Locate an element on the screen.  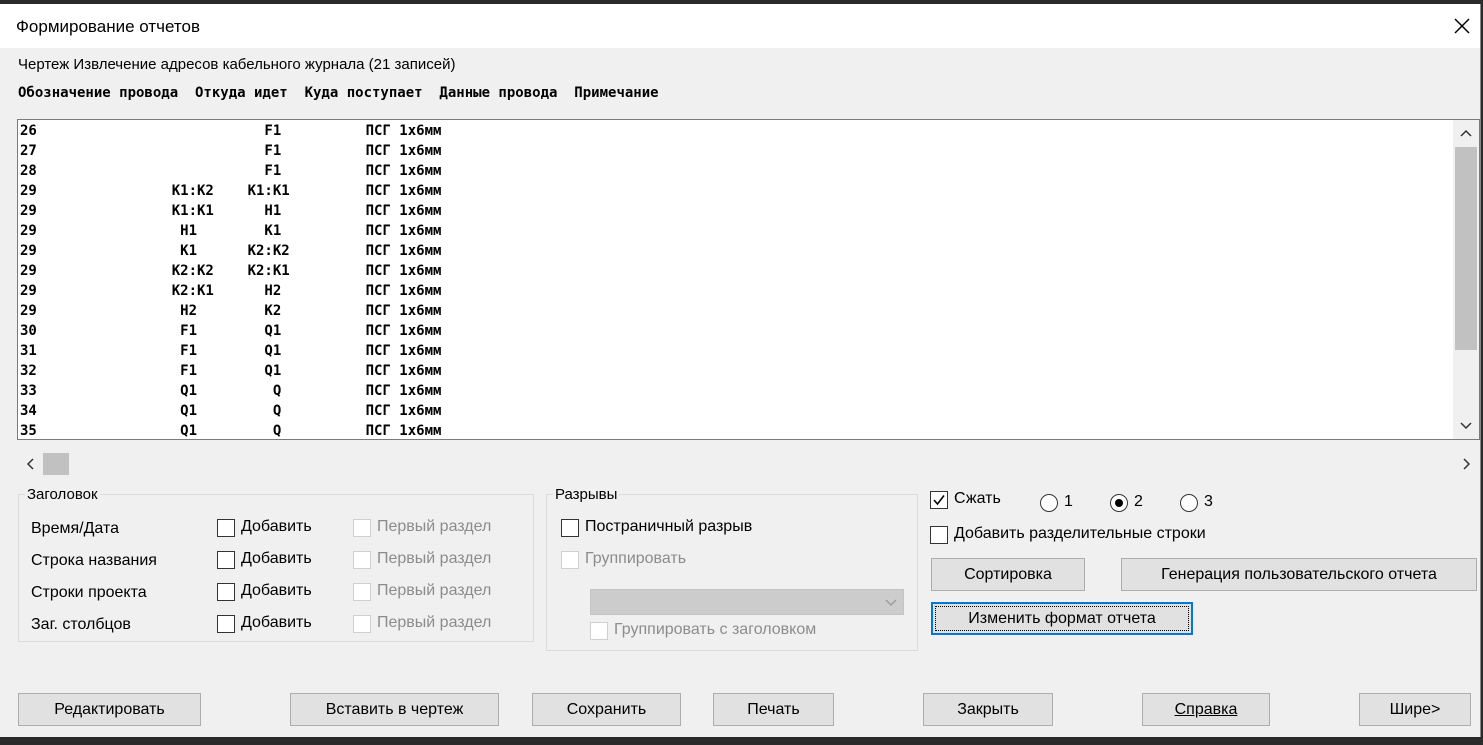
save-button: Сохранить is located at coordinates (606, 709).